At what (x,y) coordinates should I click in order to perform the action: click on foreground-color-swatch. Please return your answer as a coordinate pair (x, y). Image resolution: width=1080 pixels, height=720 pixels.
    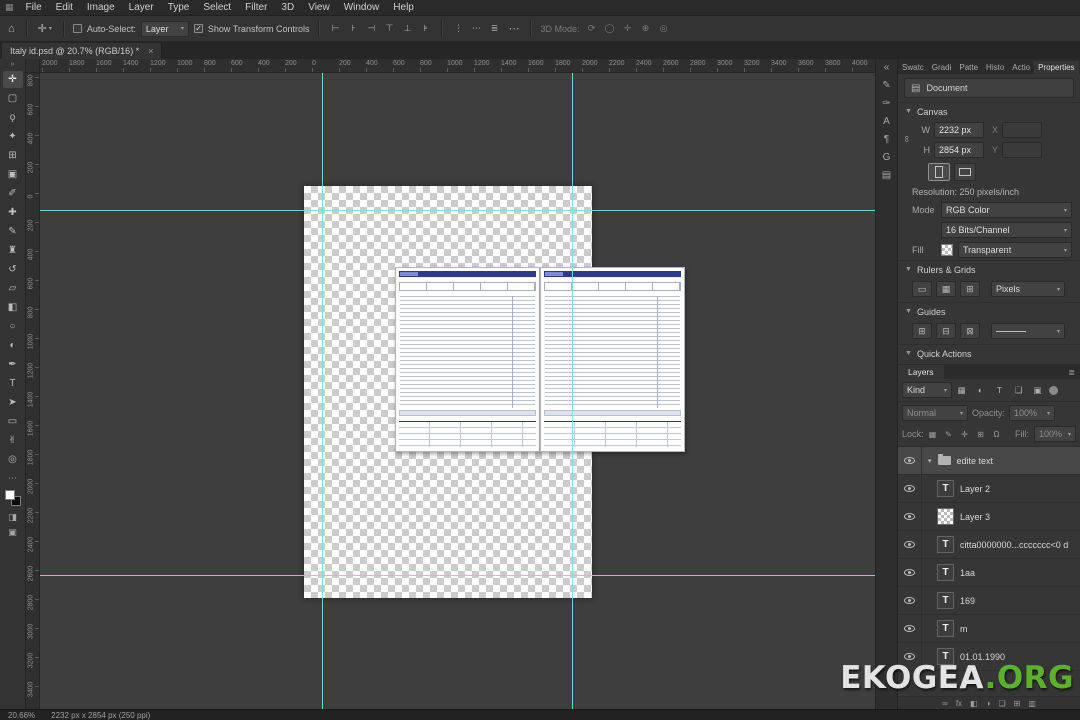
    Looking at the image, I should click on (9, 495).